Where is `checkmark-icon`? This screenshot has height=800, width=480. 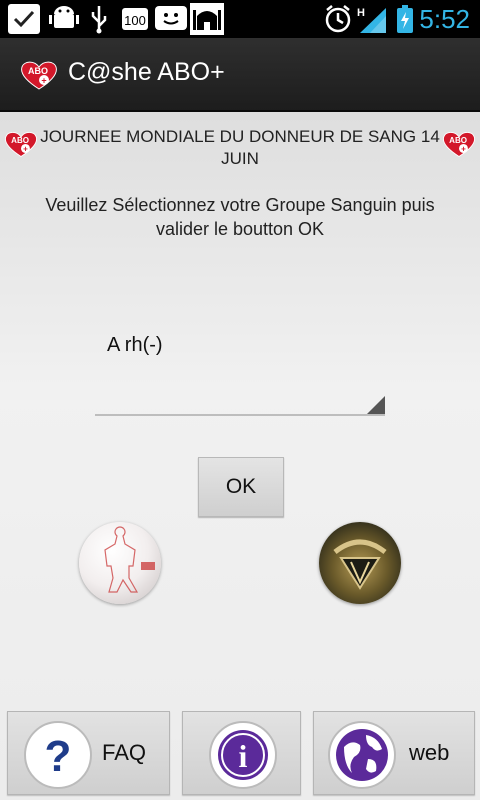 checkmark-icon is located at coordinates (24, 19).